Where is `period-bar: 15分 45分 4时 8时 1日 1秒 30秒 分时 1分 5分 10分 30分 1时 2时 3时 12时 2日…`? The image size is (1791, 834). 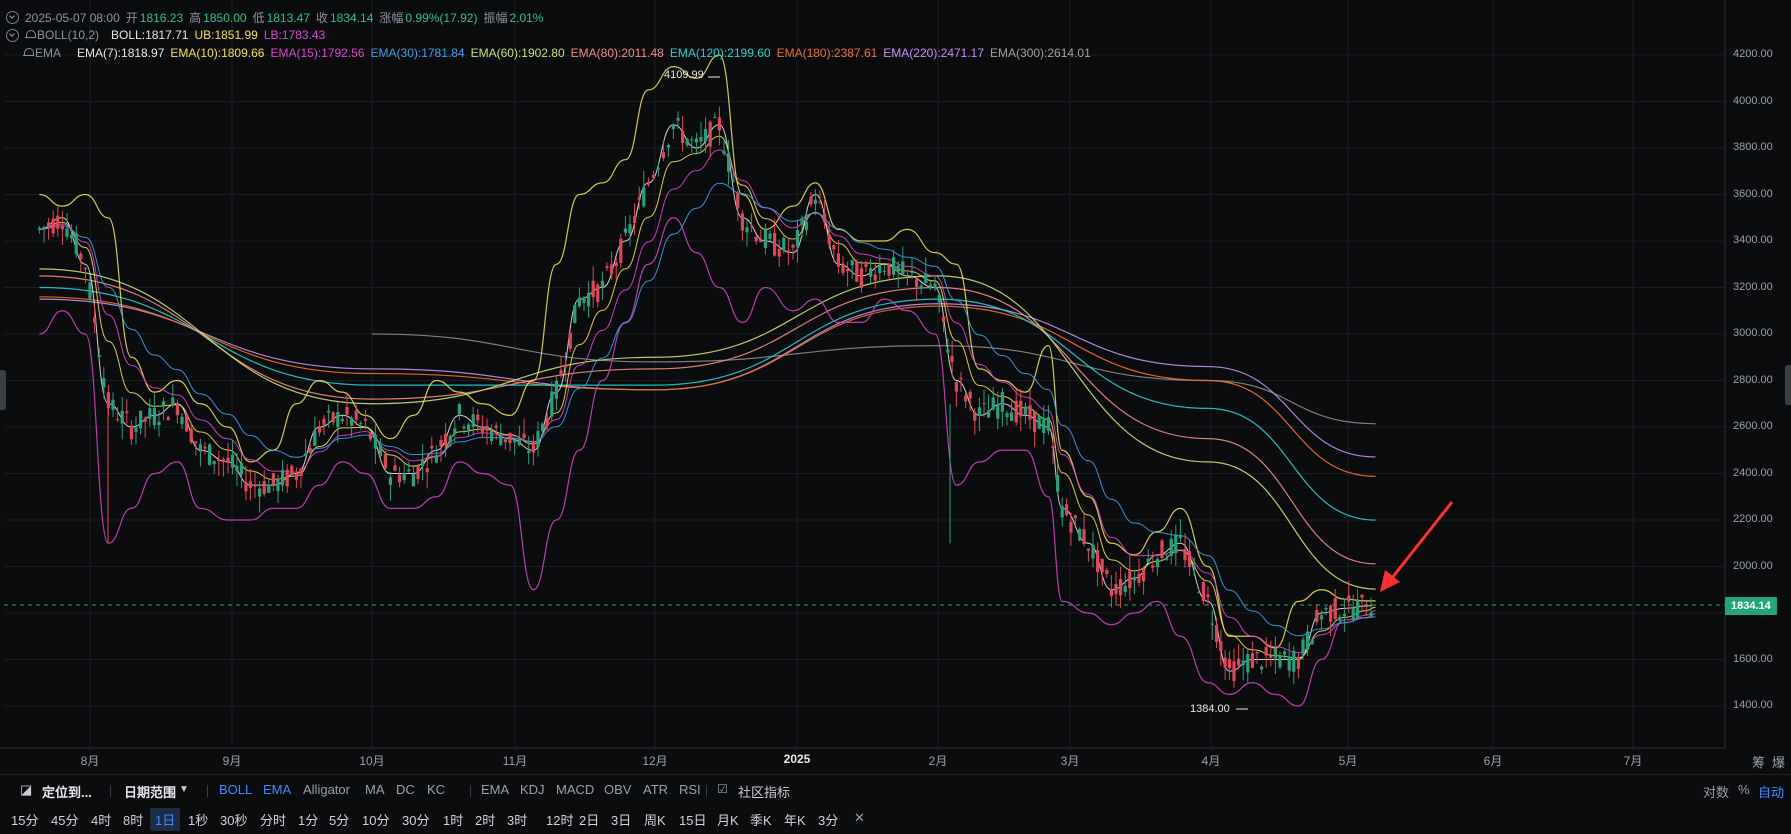
period-bar: 15分 45分 4时 8时 1日 1秒 30秒 分时 1分 5分 10分 30分 1时 2时 3时 12时 2日… is located at coordinates (895, 819).